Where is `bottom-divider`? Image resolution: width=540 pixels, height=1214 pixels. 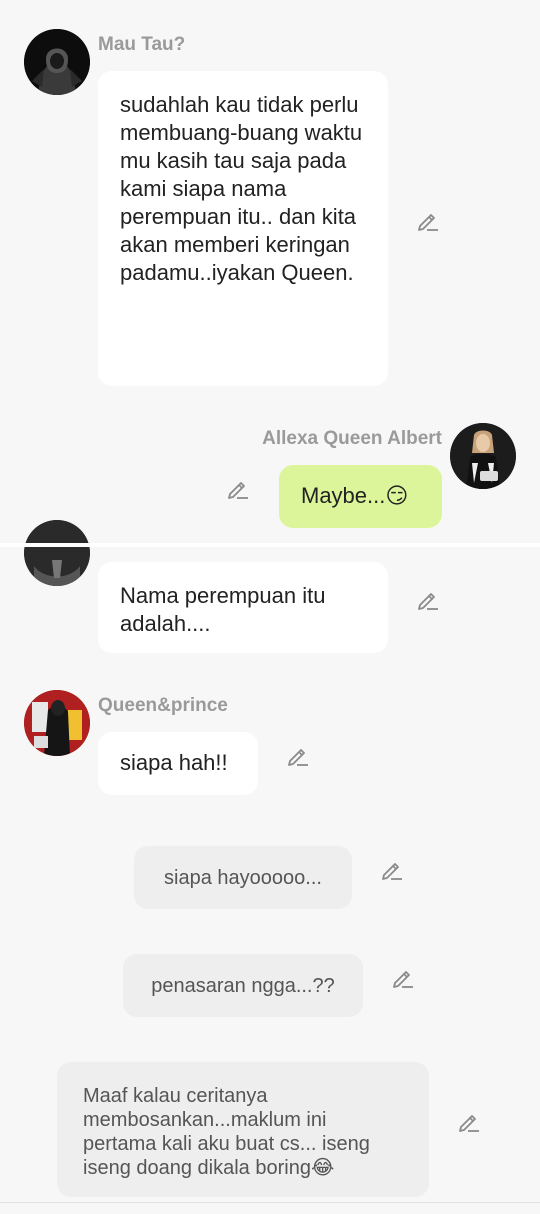
bottom-divider is located at coordinates (270, 1202).